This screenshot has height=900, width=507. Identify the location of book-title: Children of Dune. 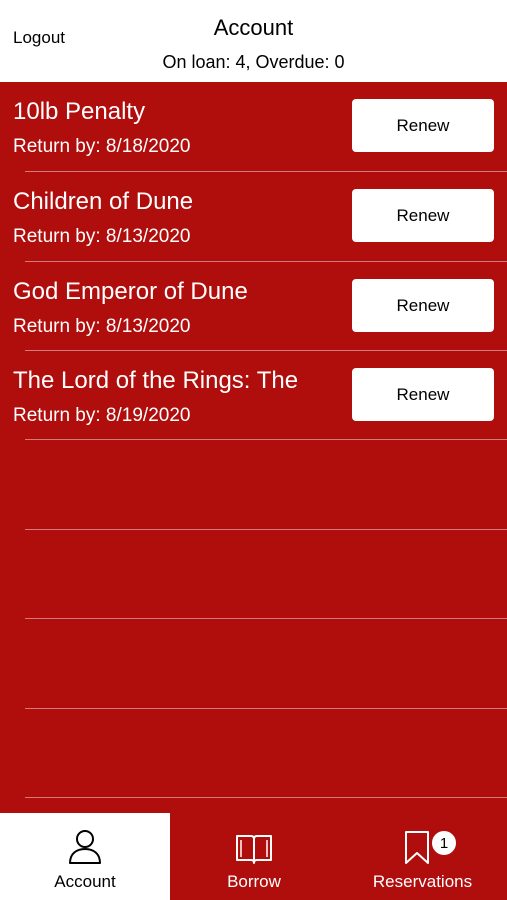
(103, 201).